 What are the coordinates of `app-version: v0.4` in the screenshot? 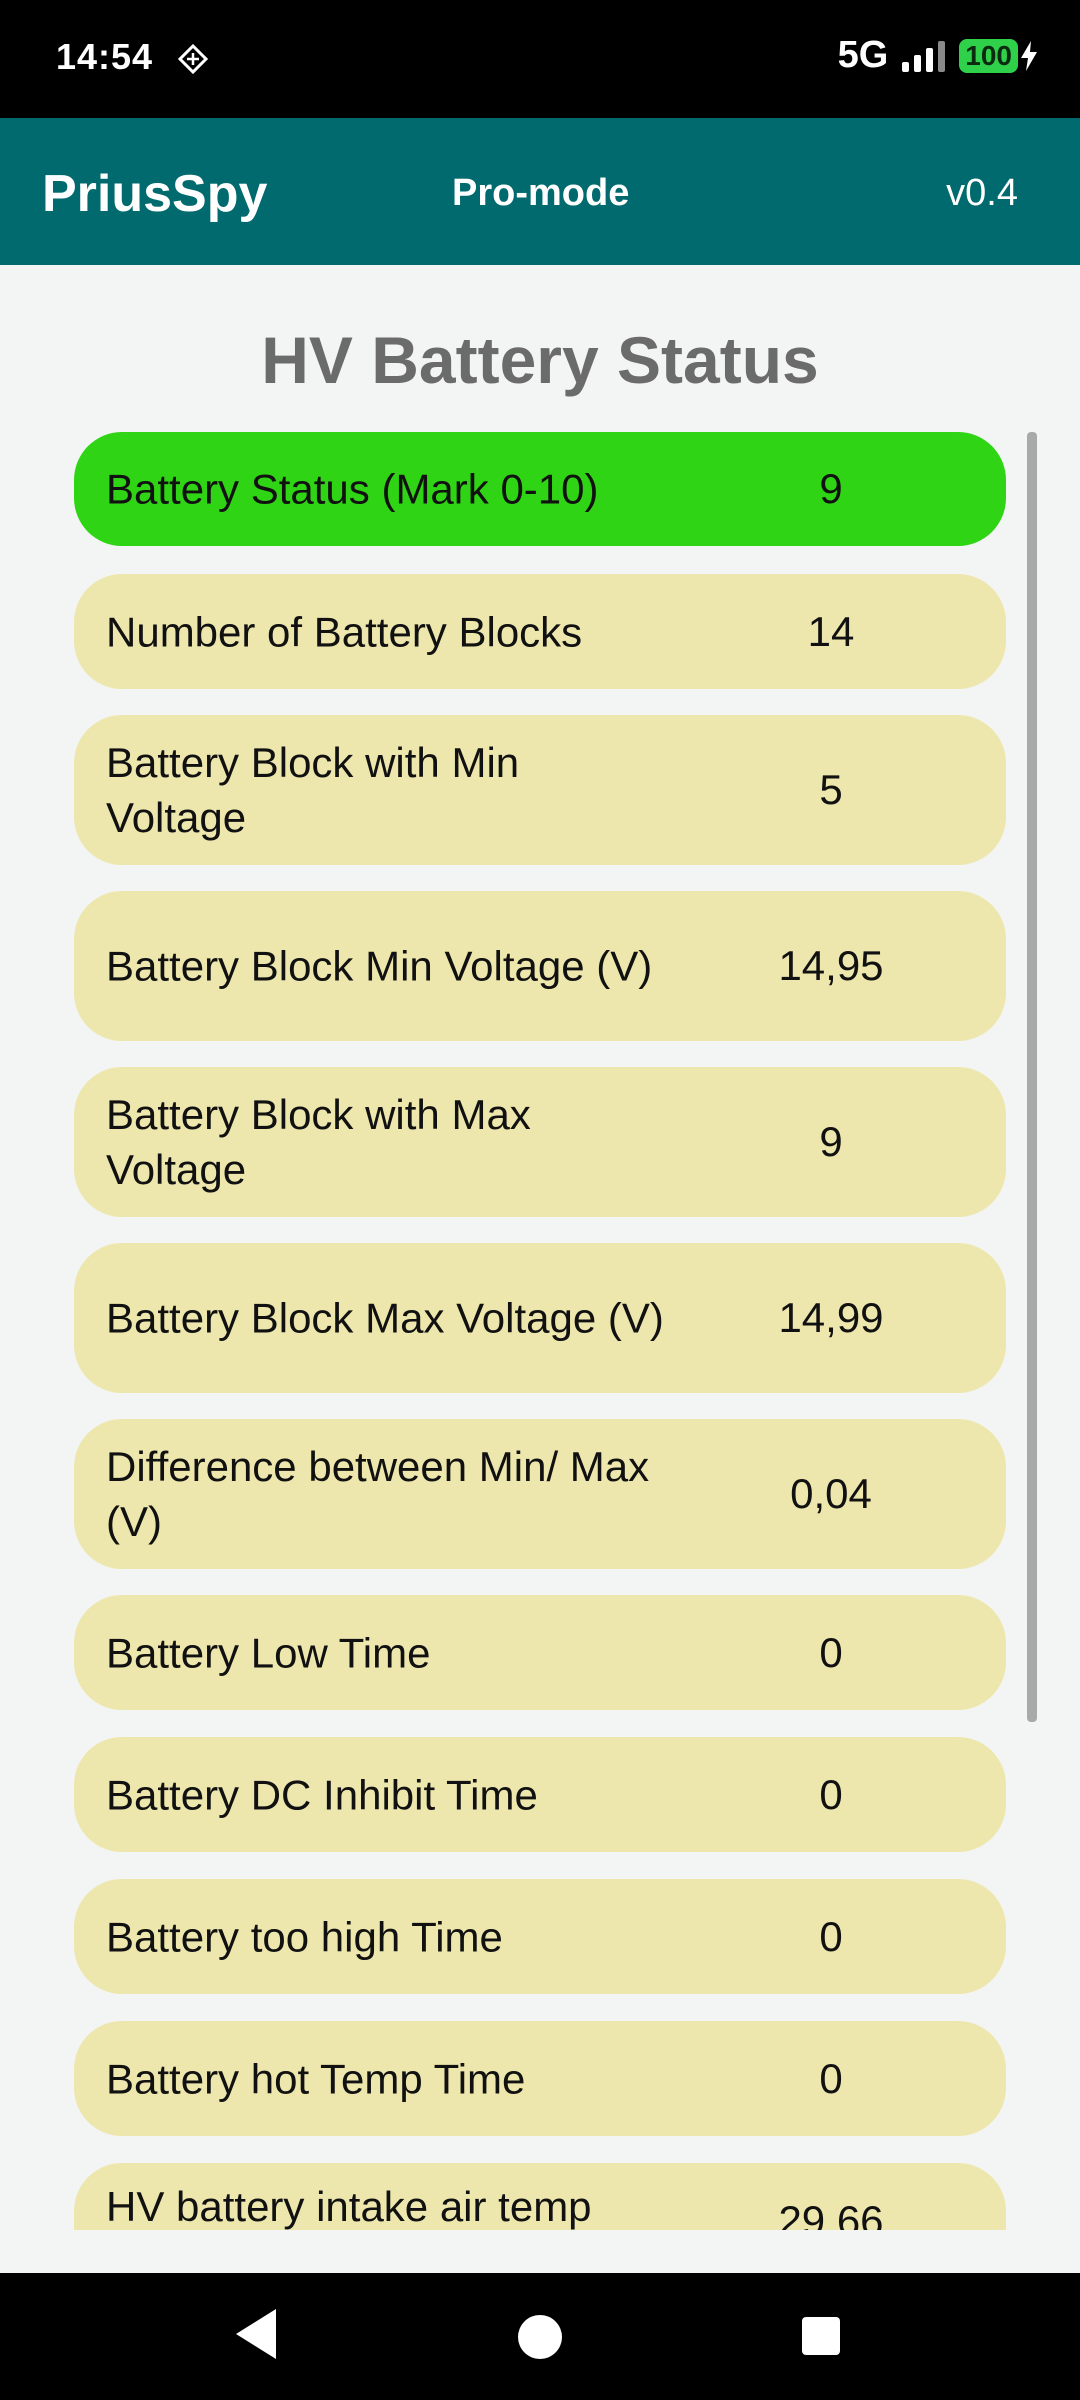 It's located at (982, 193).